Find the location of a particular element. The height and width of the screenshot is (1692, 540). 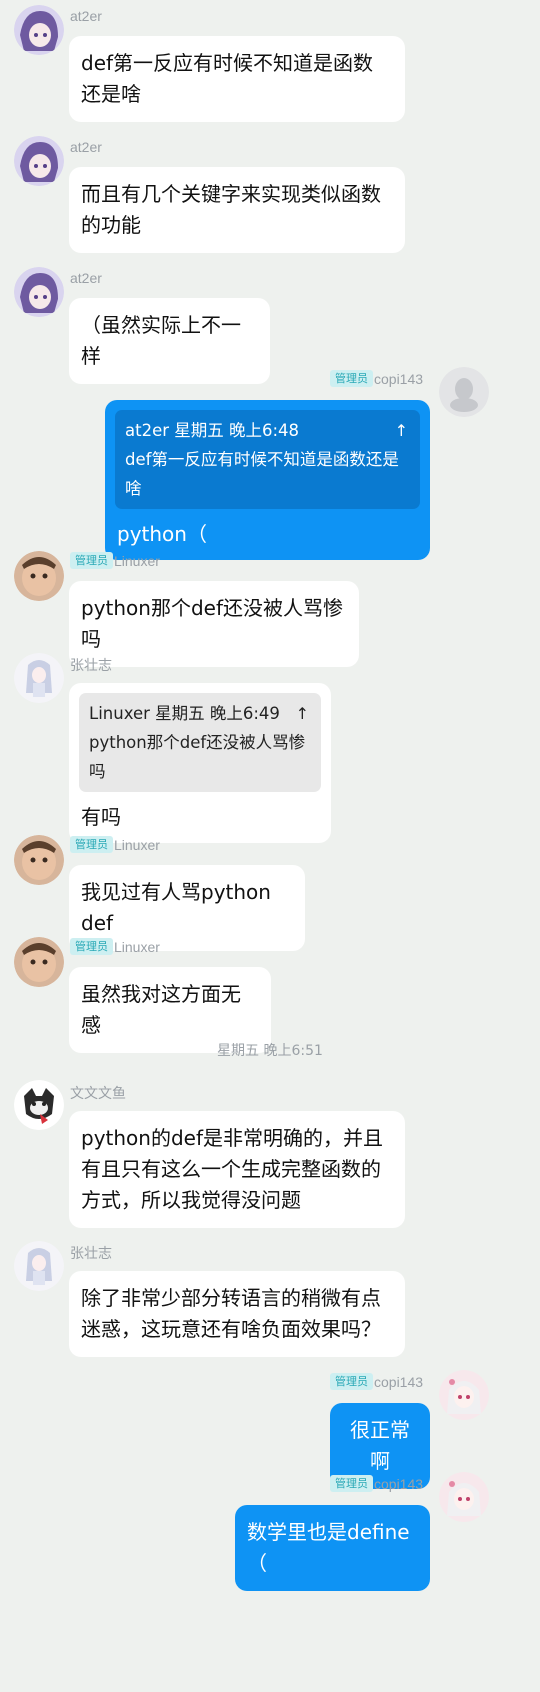

message-text: def第一反应有时候不知道是函数还是啥 is located at coordinates (227, 78).